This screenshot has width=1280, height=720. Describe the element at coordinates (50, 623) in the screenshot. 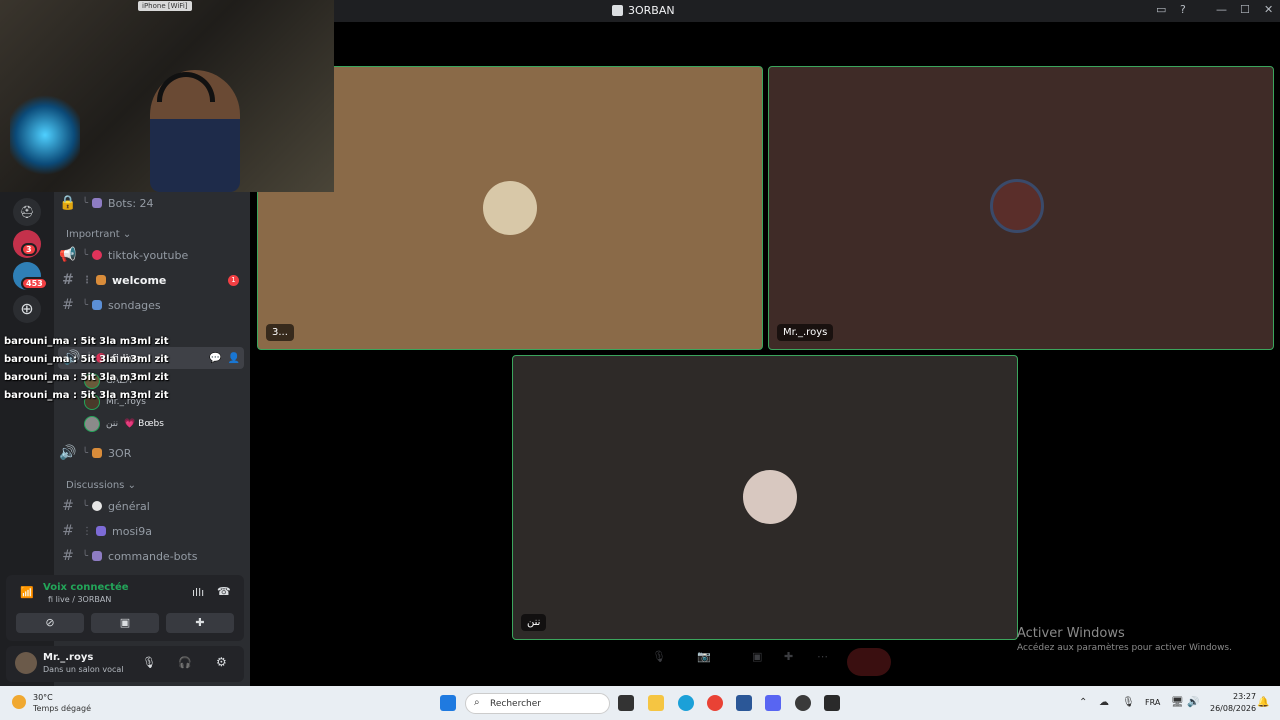

I see `camera-off-button: ⊘` at that location.